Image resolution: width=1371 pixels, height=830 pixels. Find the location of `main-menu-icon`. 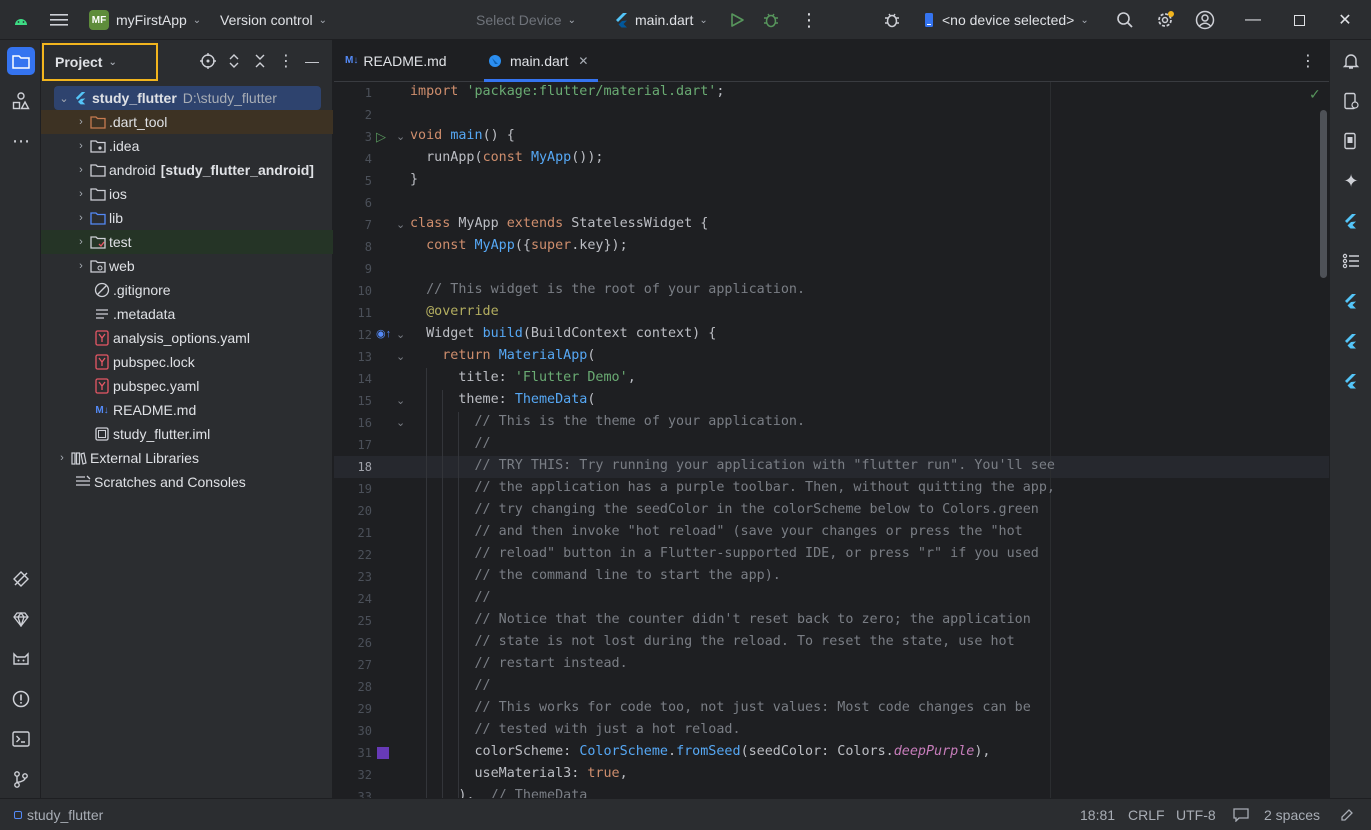

main-menu-icon is located at coordinates (59, 20).